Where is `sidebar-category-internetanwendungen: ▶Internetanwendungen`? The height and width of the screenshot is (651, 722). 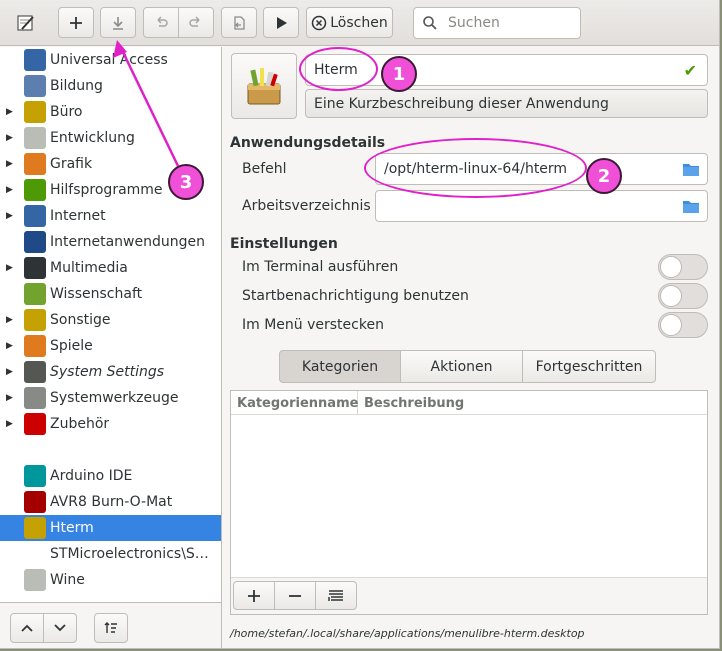
sidebar-category-internetanwendungen: ▶Internetanwendungen is located at coordinates (110, 242).